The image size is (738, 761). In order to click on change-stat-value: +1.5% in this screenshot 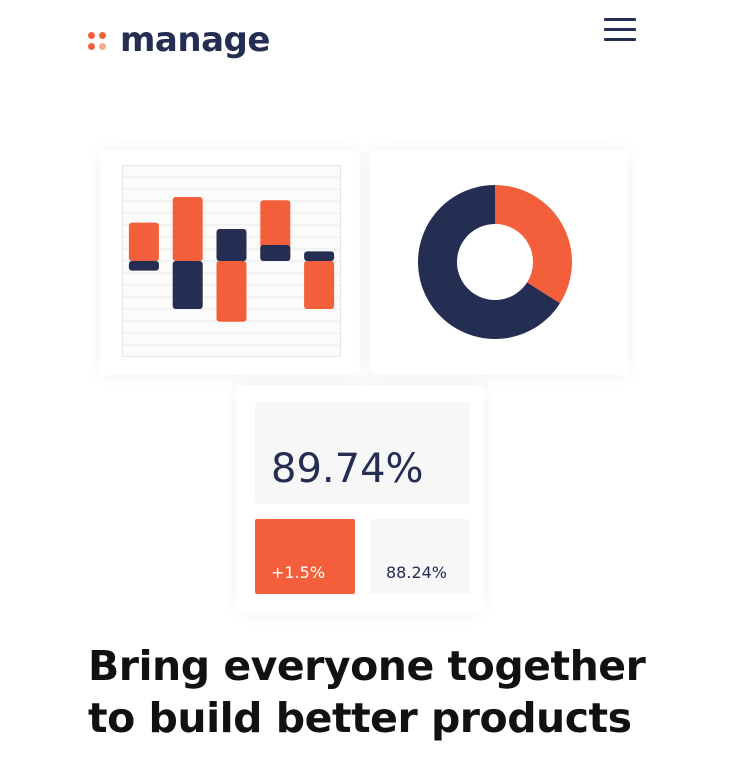, I will do `click(298, 572)`.